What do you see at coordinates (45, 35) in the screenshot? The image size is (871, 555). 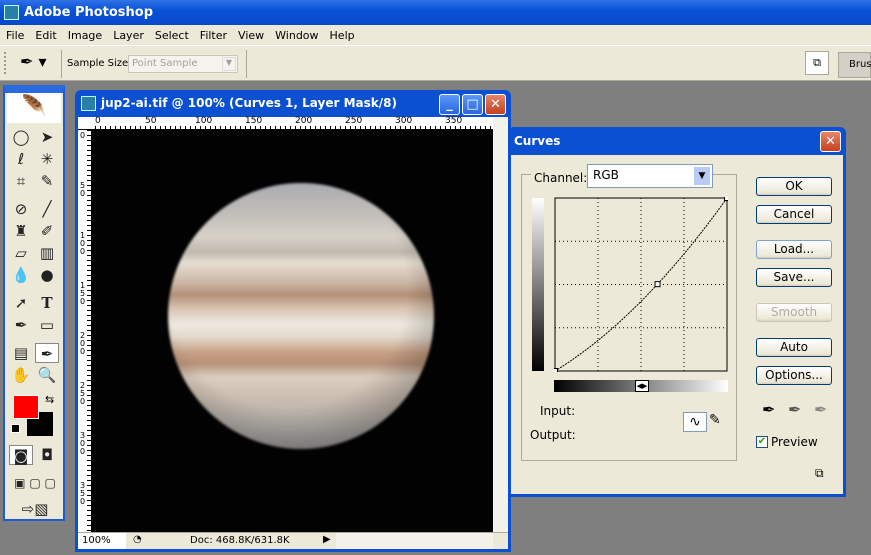 I see `menu-edit: Edit` at bounding box center [45, 35].